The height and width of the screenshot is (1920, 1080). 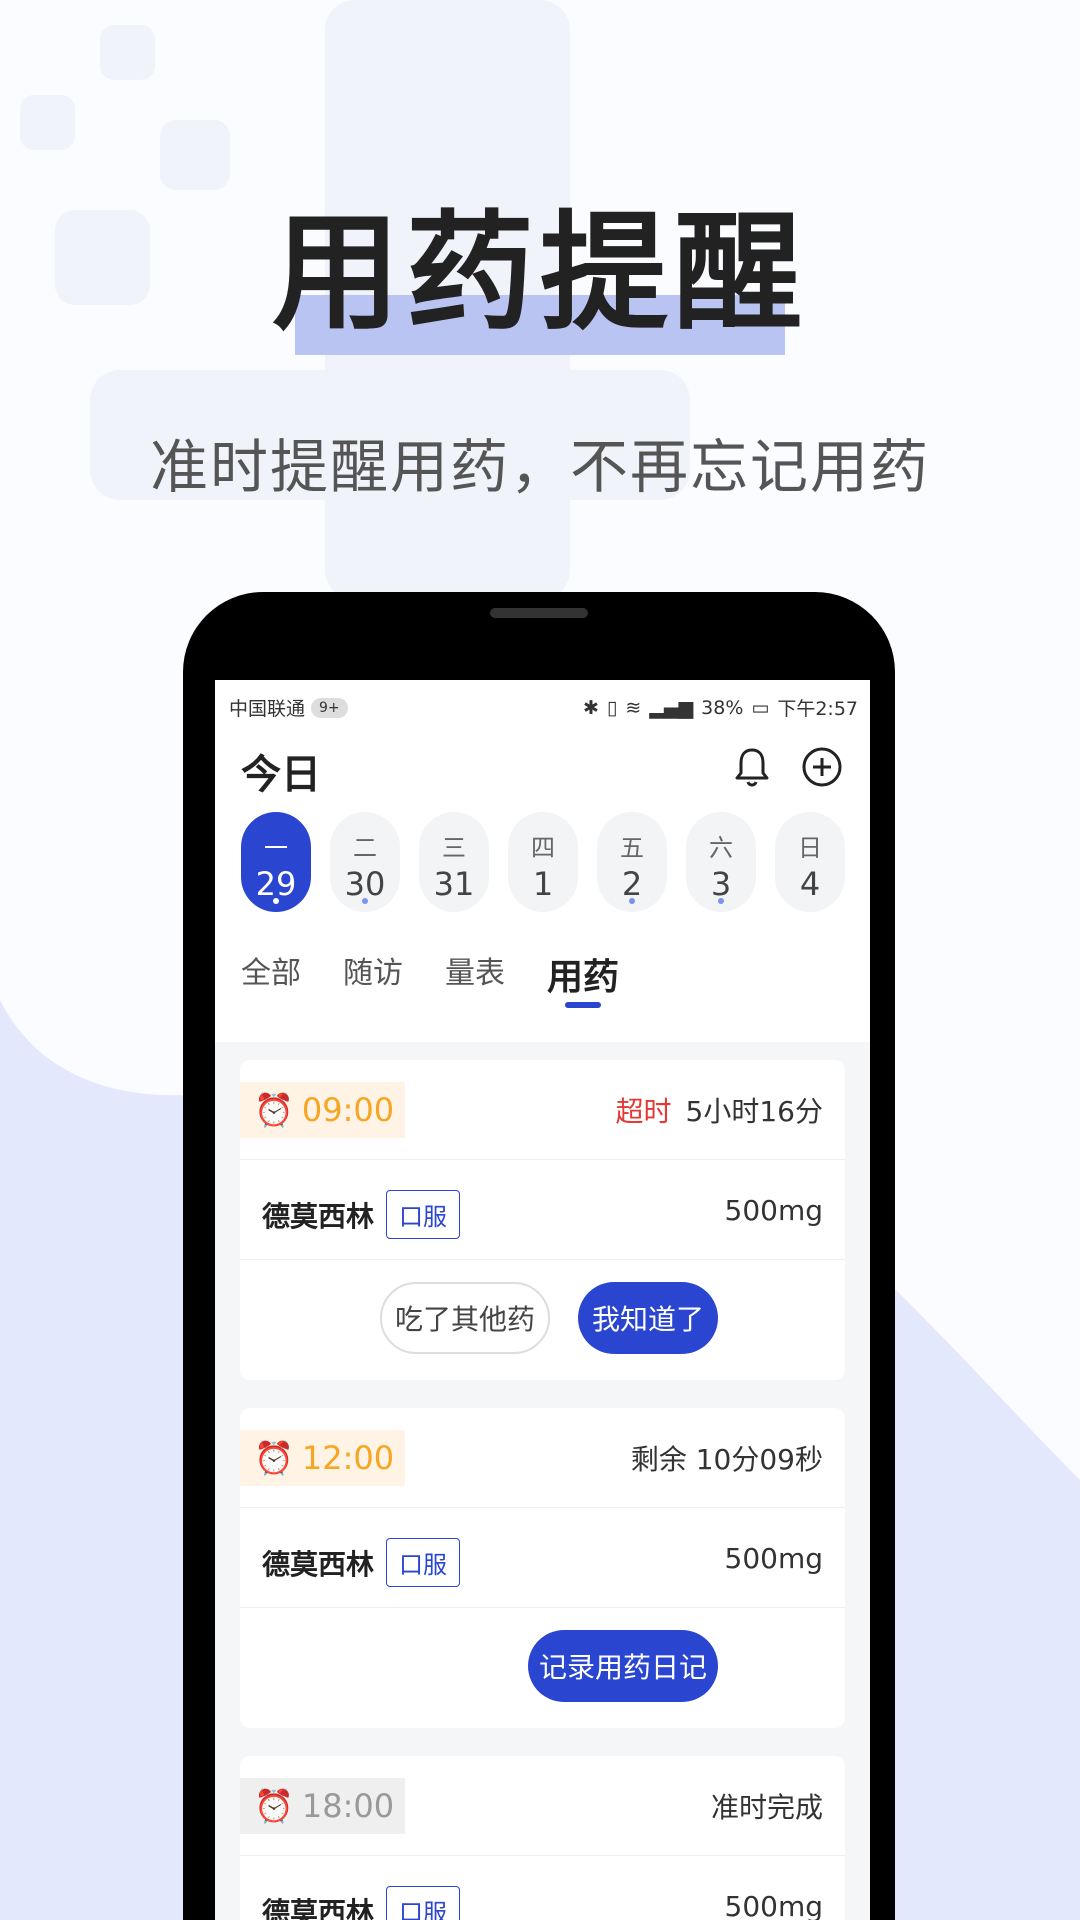 I want to click on day-chip: 六3, so click(x=721, y=862).